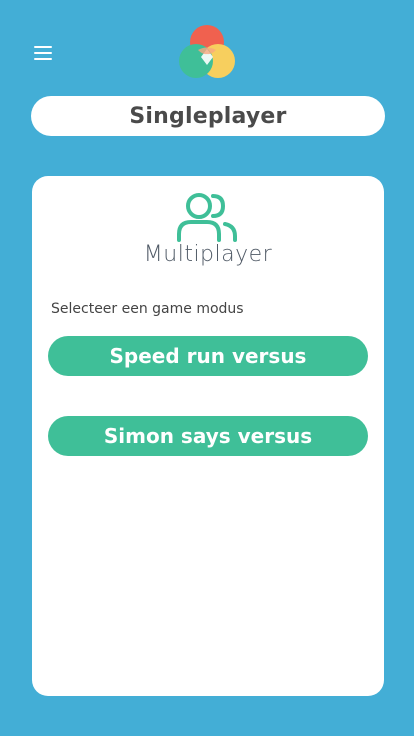 The image size is (414, 736). I want to click on singleplayer-button-label: Singleplayer, so click(208, 116).